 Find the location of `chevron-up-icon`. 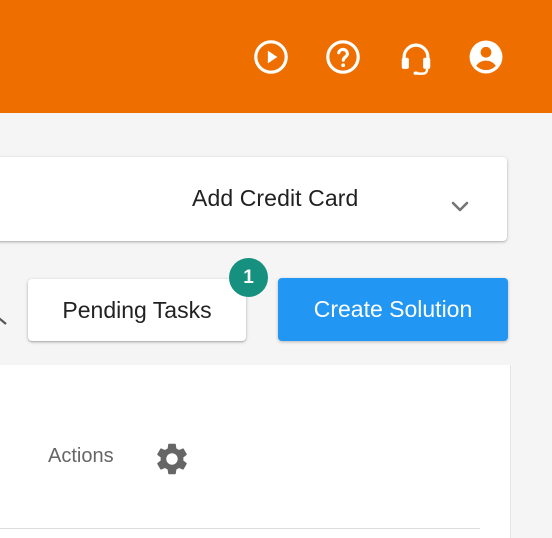

chevron-up-icon is located at coordinates (4, 324).